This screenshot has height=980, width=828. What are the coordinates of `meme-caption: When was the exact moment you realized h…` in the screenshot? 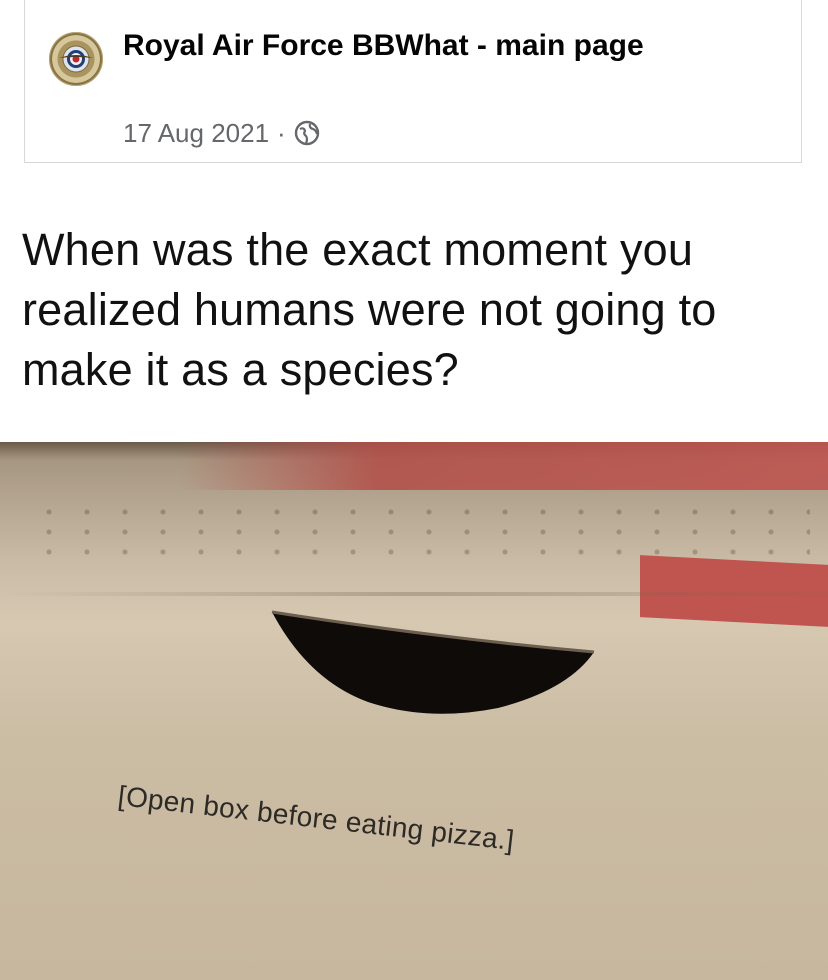 It's located at (369, 309).